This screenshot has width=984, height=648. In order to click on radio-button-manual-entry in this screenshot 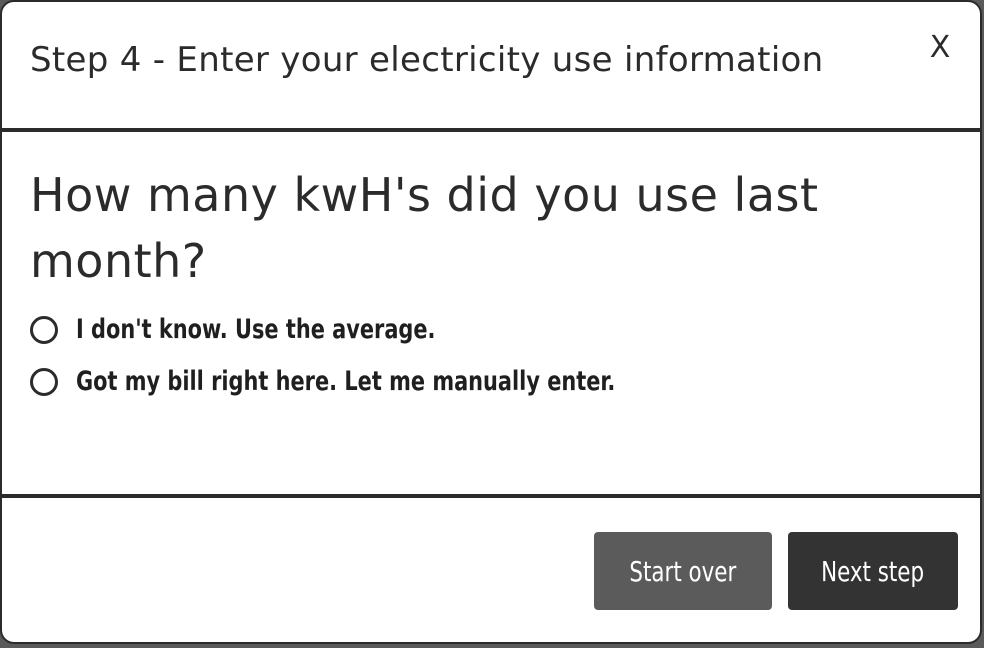, I will do `click(44, 381)`.